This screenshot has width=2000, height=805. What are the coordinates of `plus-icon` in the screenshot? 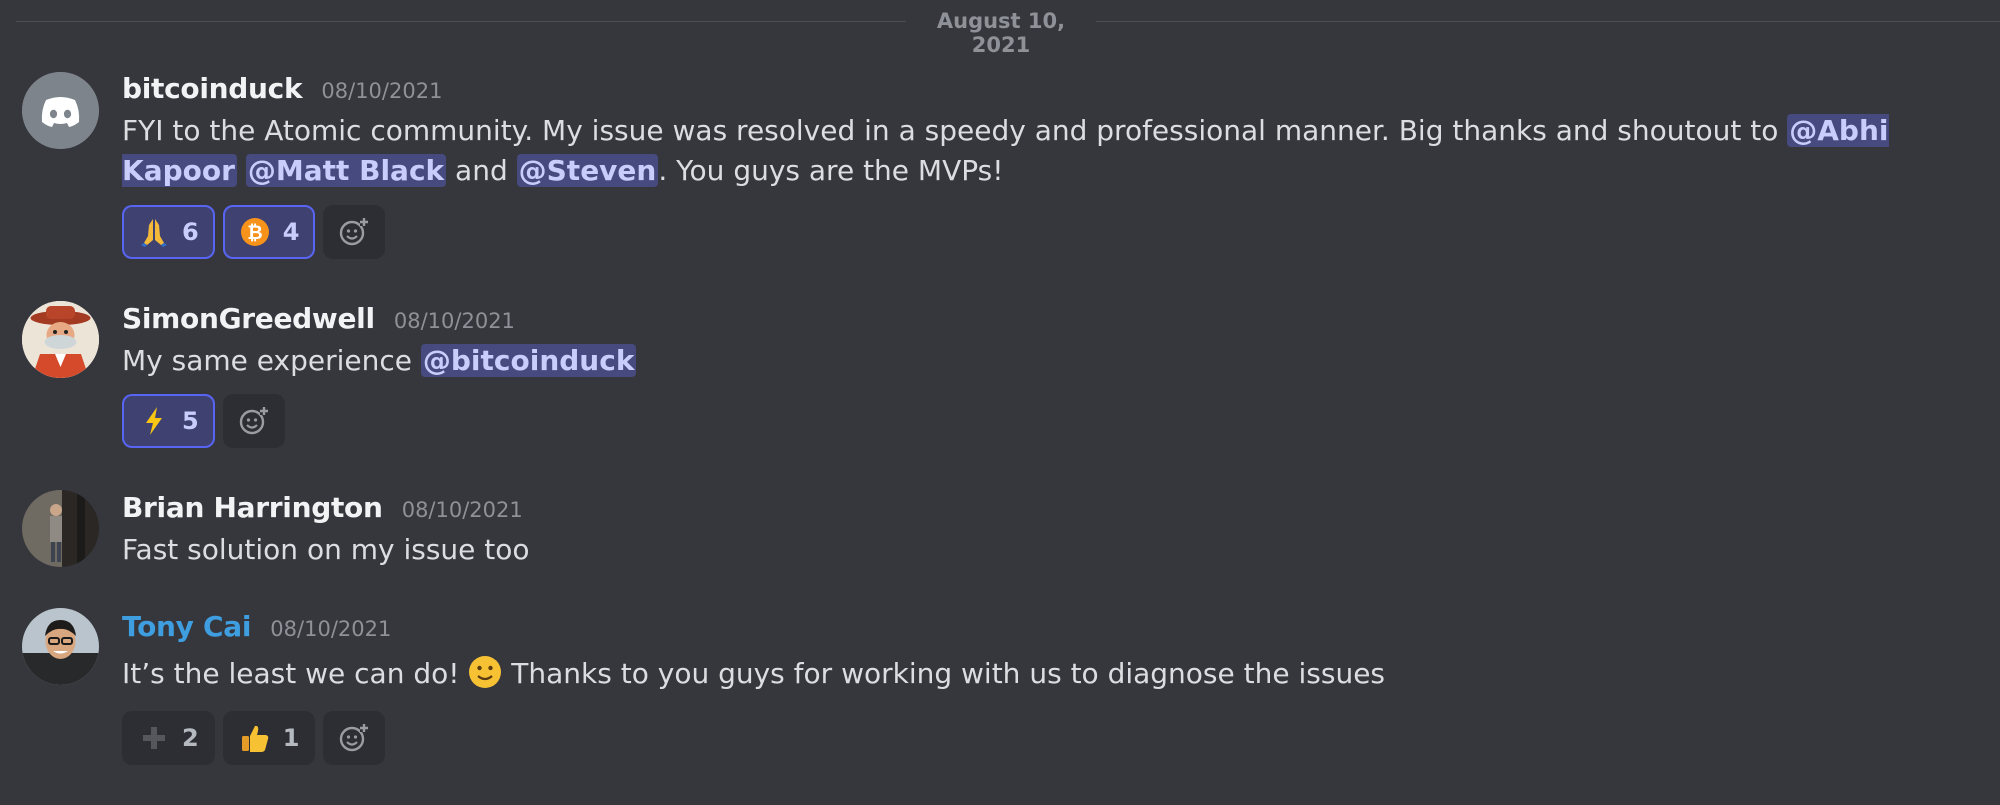 It's located at (154, 738).